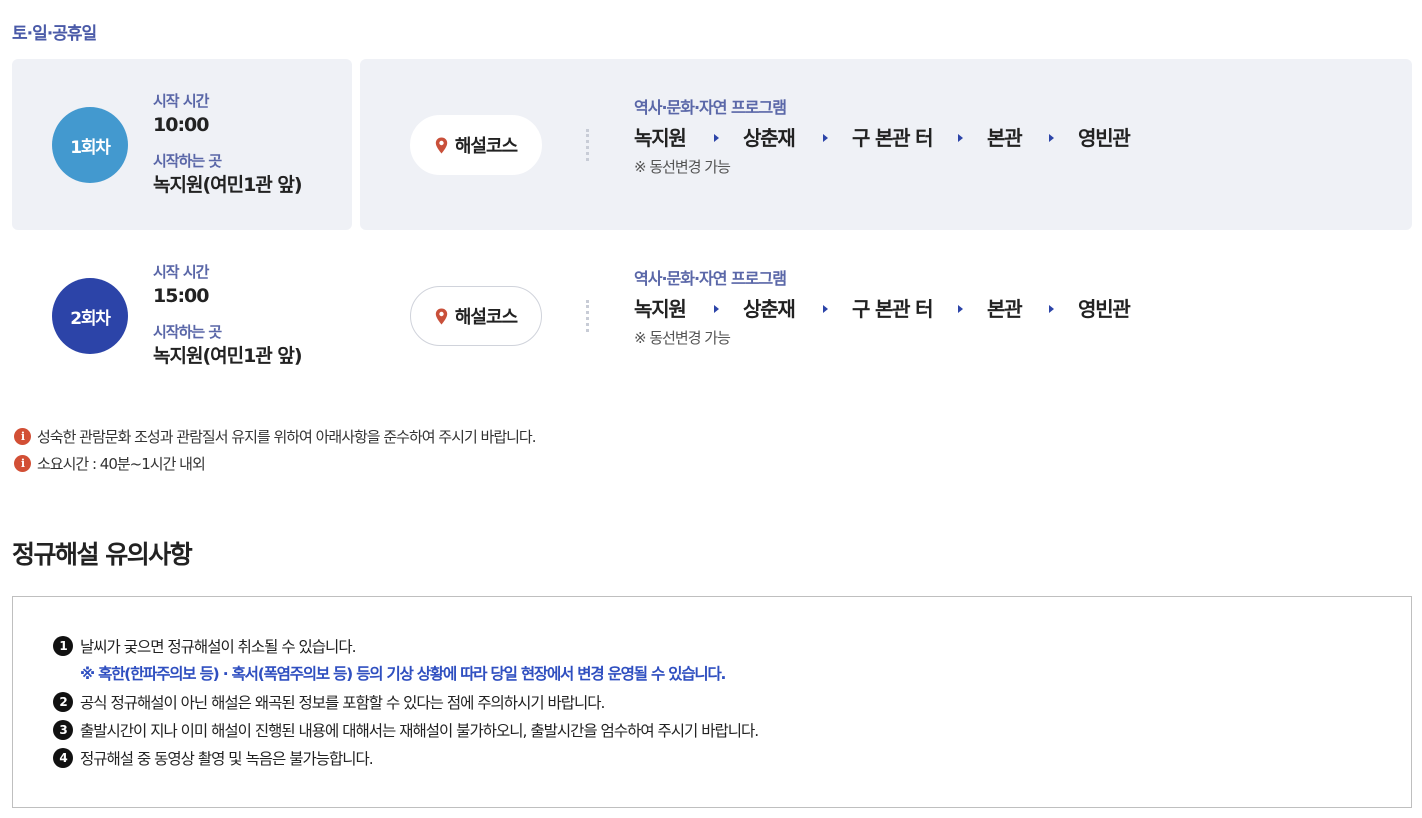 The image size is (1422, 818). I want to click on start-time: 15:00, so click(181, 296).